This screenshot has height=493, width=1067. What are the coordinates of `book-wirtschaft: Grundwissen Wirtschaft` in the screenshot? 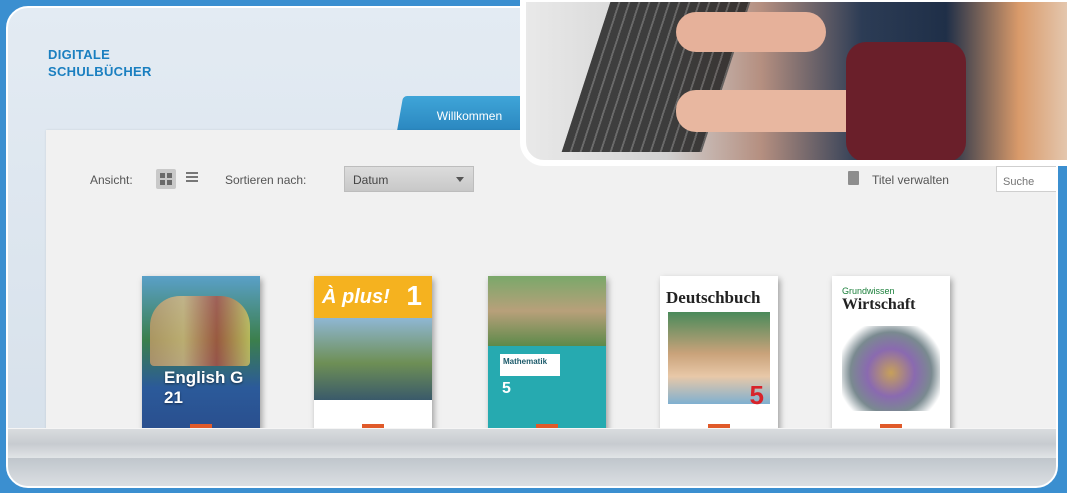 It's located at (891, 356).